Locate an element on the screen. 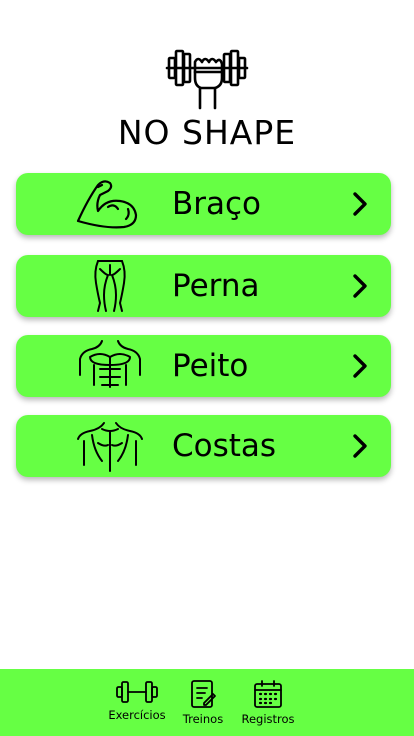 This screenshot has height=736, width=414. nav-item-treinos: Treinos is located at coordinates (203, 702).